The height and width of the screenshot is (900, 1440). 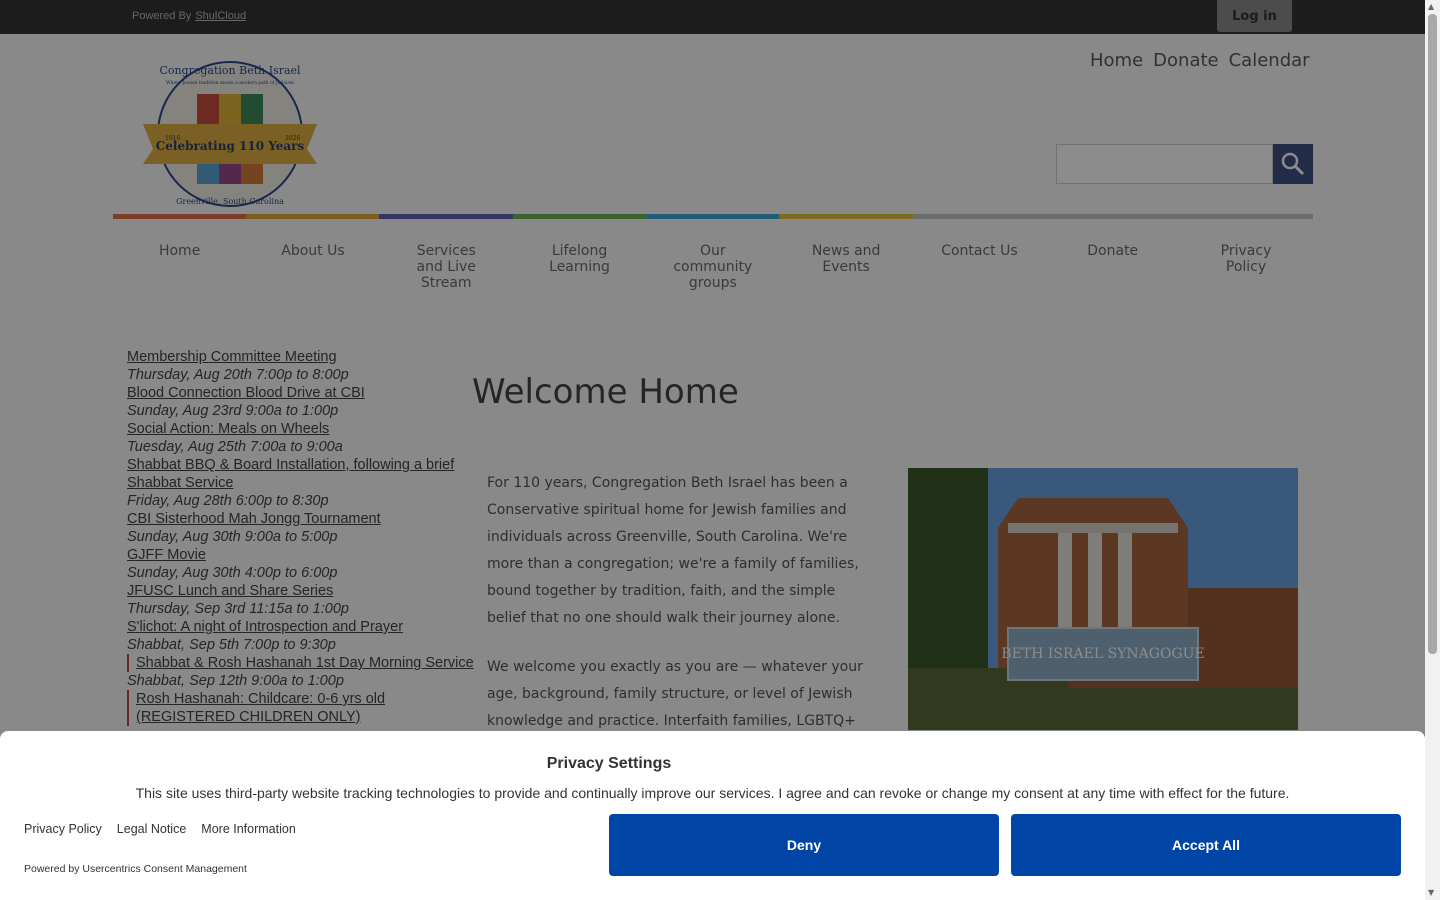 What do you see at coordinates (1432, 334) in the screenshot?
I see `scrollbar-thumb` at bounding box center [1432, 334].